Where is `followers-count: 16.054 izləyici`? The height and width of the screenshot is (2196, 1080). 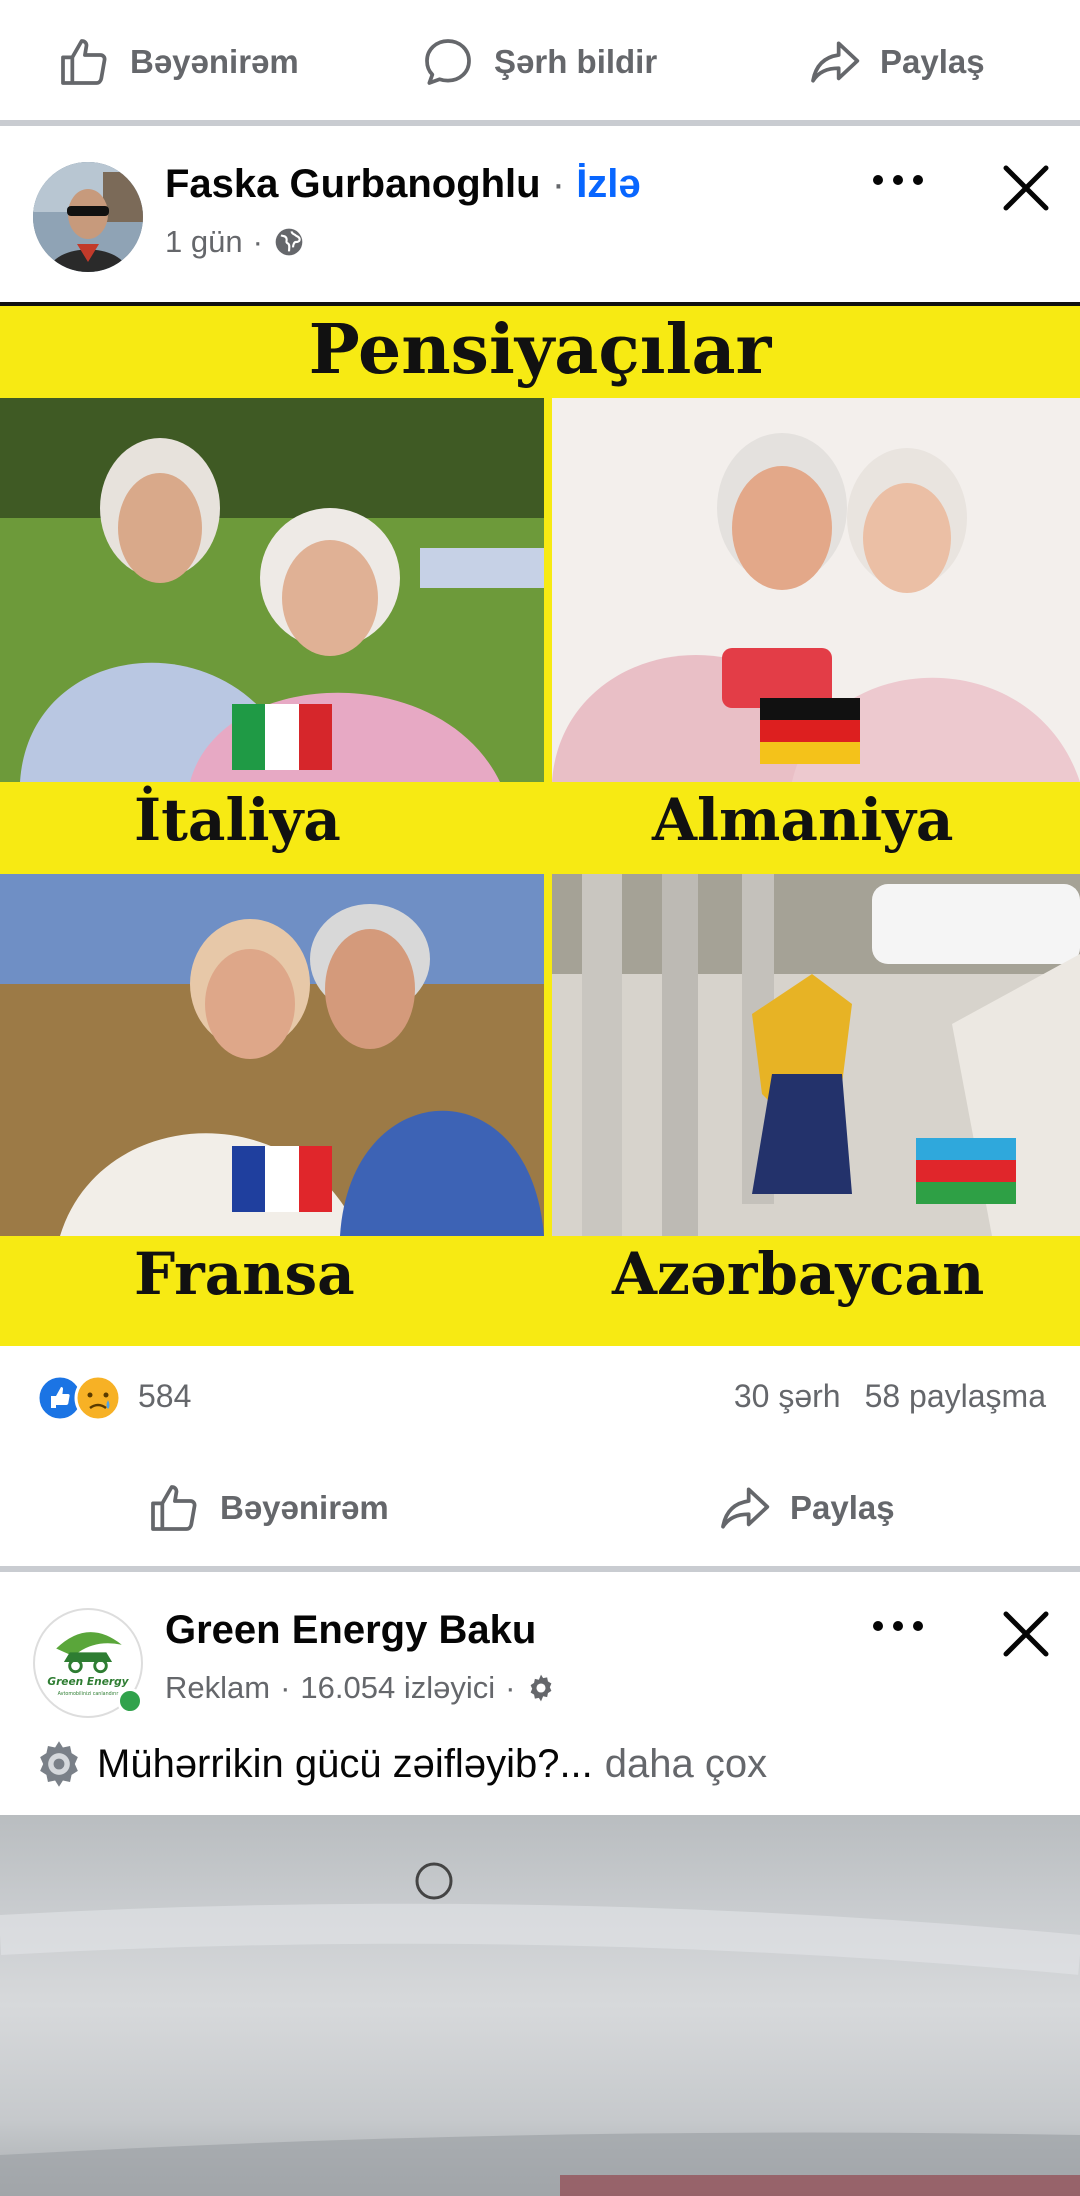 followers-count: 16.054 izləyici is located at coordinates (398, 1687).